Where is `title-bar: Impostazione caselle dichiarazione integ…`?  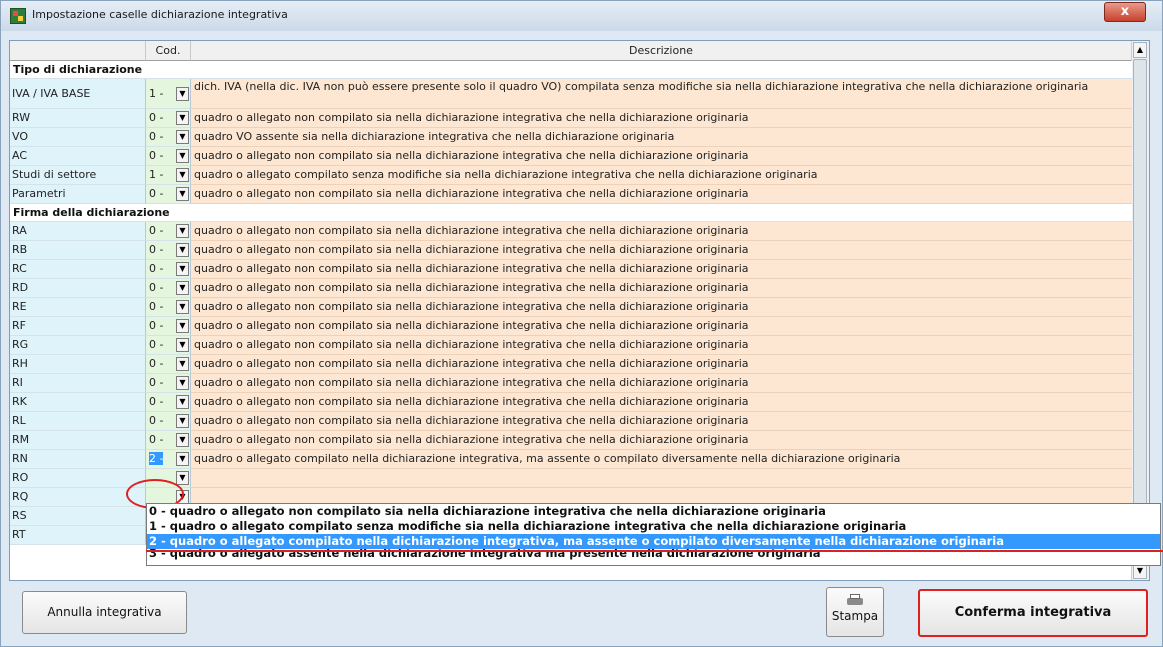
title-bar: Impostazione caselle dichiarazione integ… is located at coordinates (581, 16).